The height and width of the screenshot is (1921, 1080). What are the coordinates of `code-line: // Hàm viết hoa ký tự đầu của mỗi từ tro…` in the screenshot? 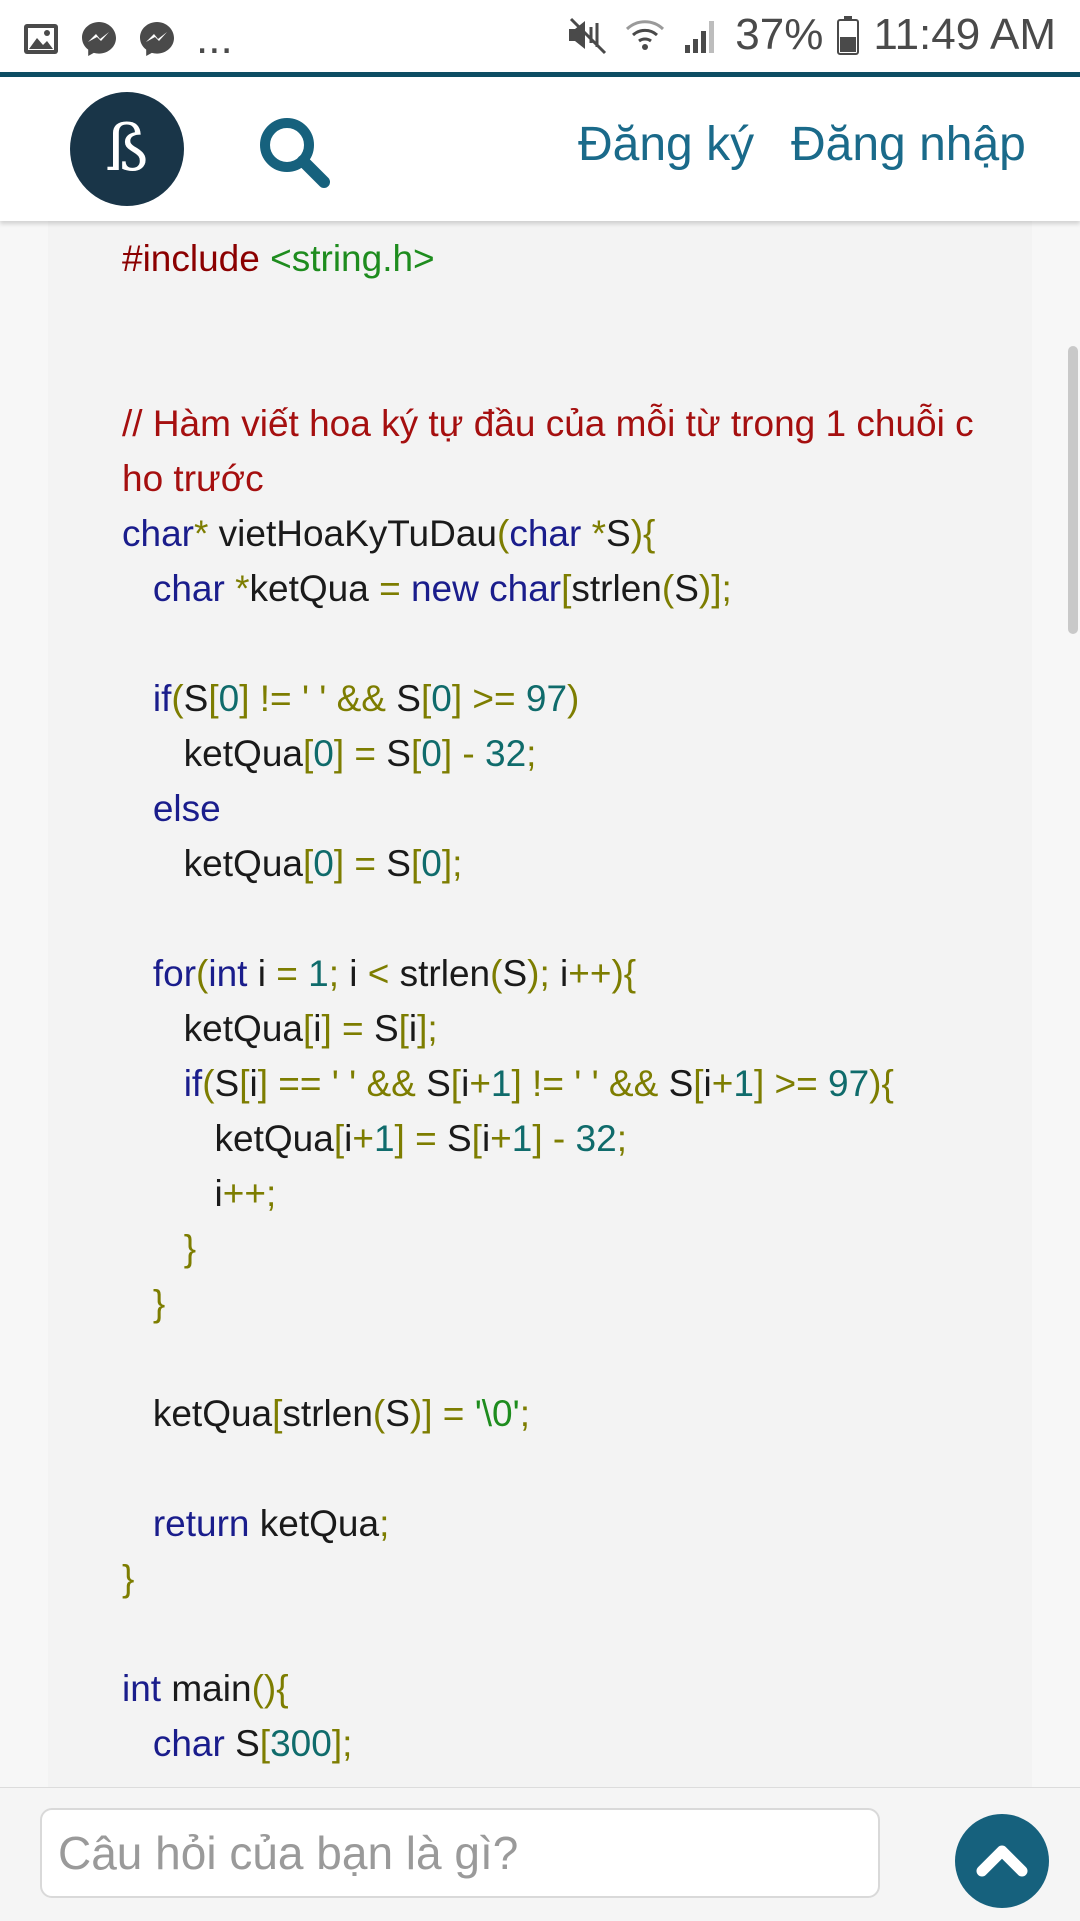 It's located at (548, 424).